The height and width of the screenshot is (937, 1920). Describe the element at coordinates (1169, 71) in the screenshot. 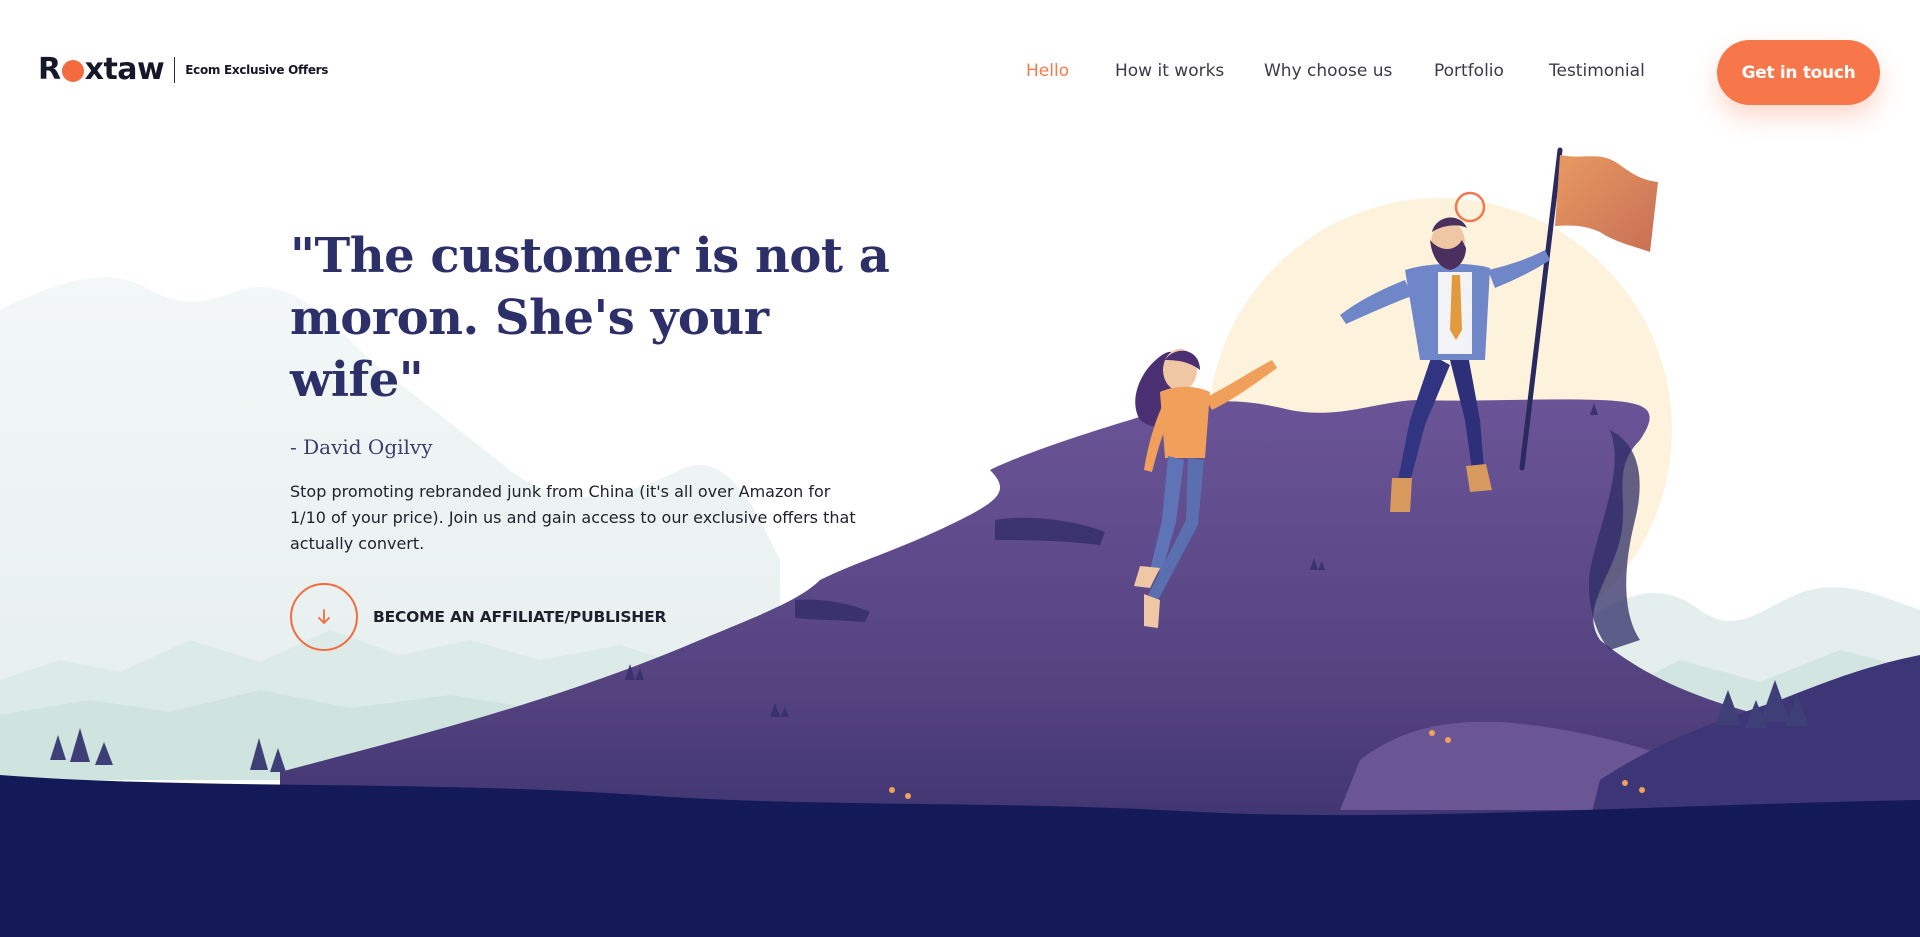

I see `nav-link-how-it-works: How it works` at that location.